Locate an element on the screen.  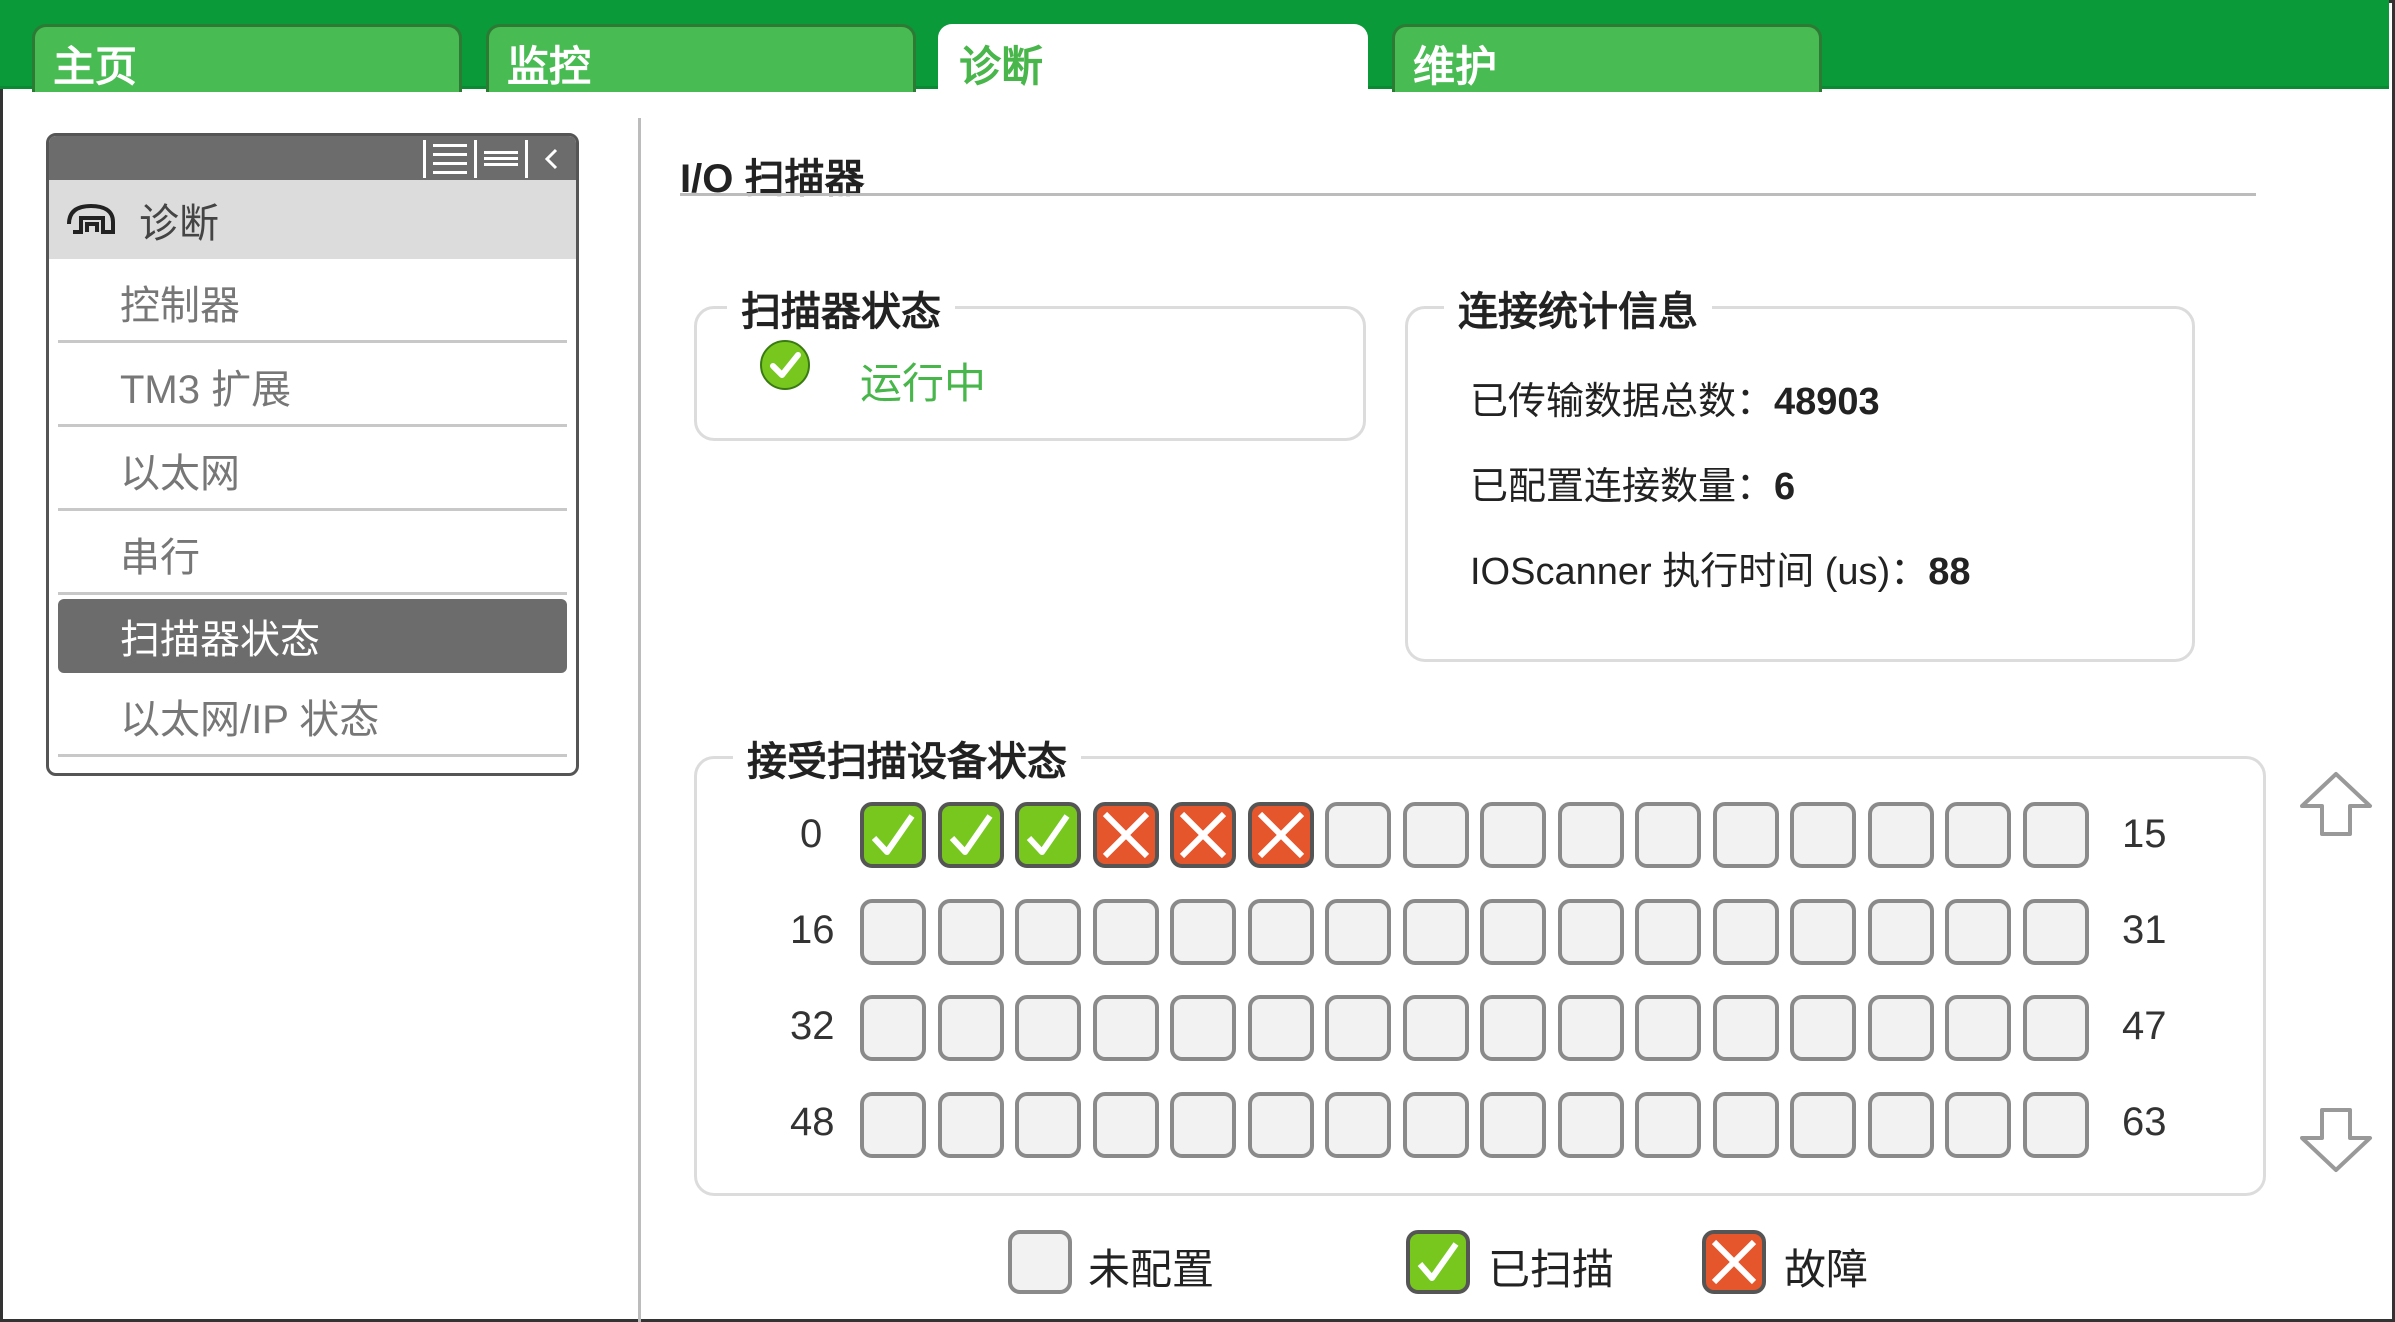
chevron-left-icon is located at coordinates (550, 159).